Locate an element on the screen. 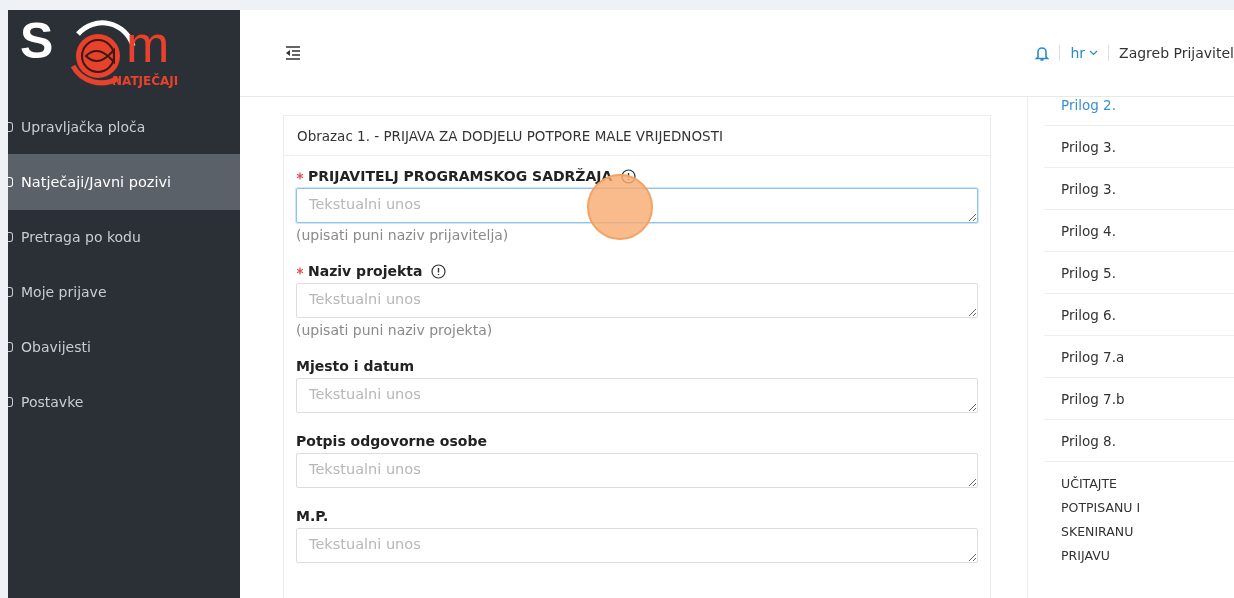 The image size is (1234, 598). field-label: M.P. is located at coordinates (312, 516).